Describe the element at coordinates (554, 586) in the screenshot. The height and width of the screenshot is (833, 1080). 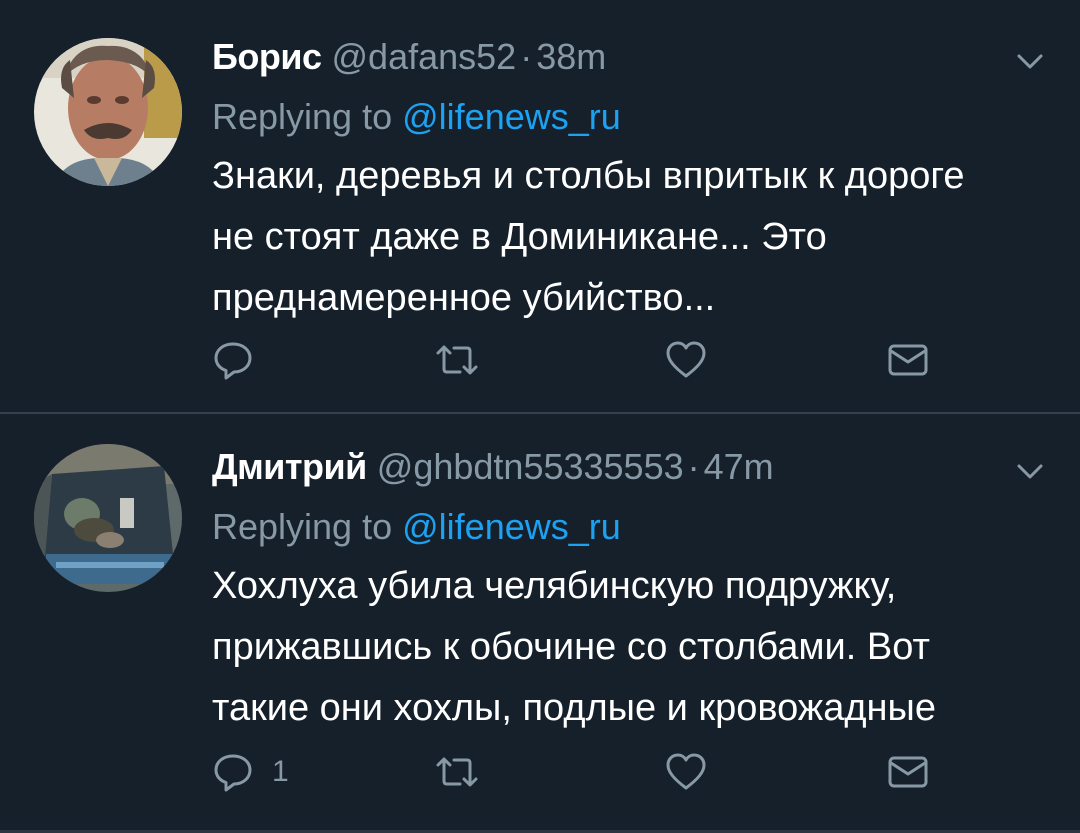
I see `tweet-text-line: Хохлуха убила челябинскую подружку,` at that location.